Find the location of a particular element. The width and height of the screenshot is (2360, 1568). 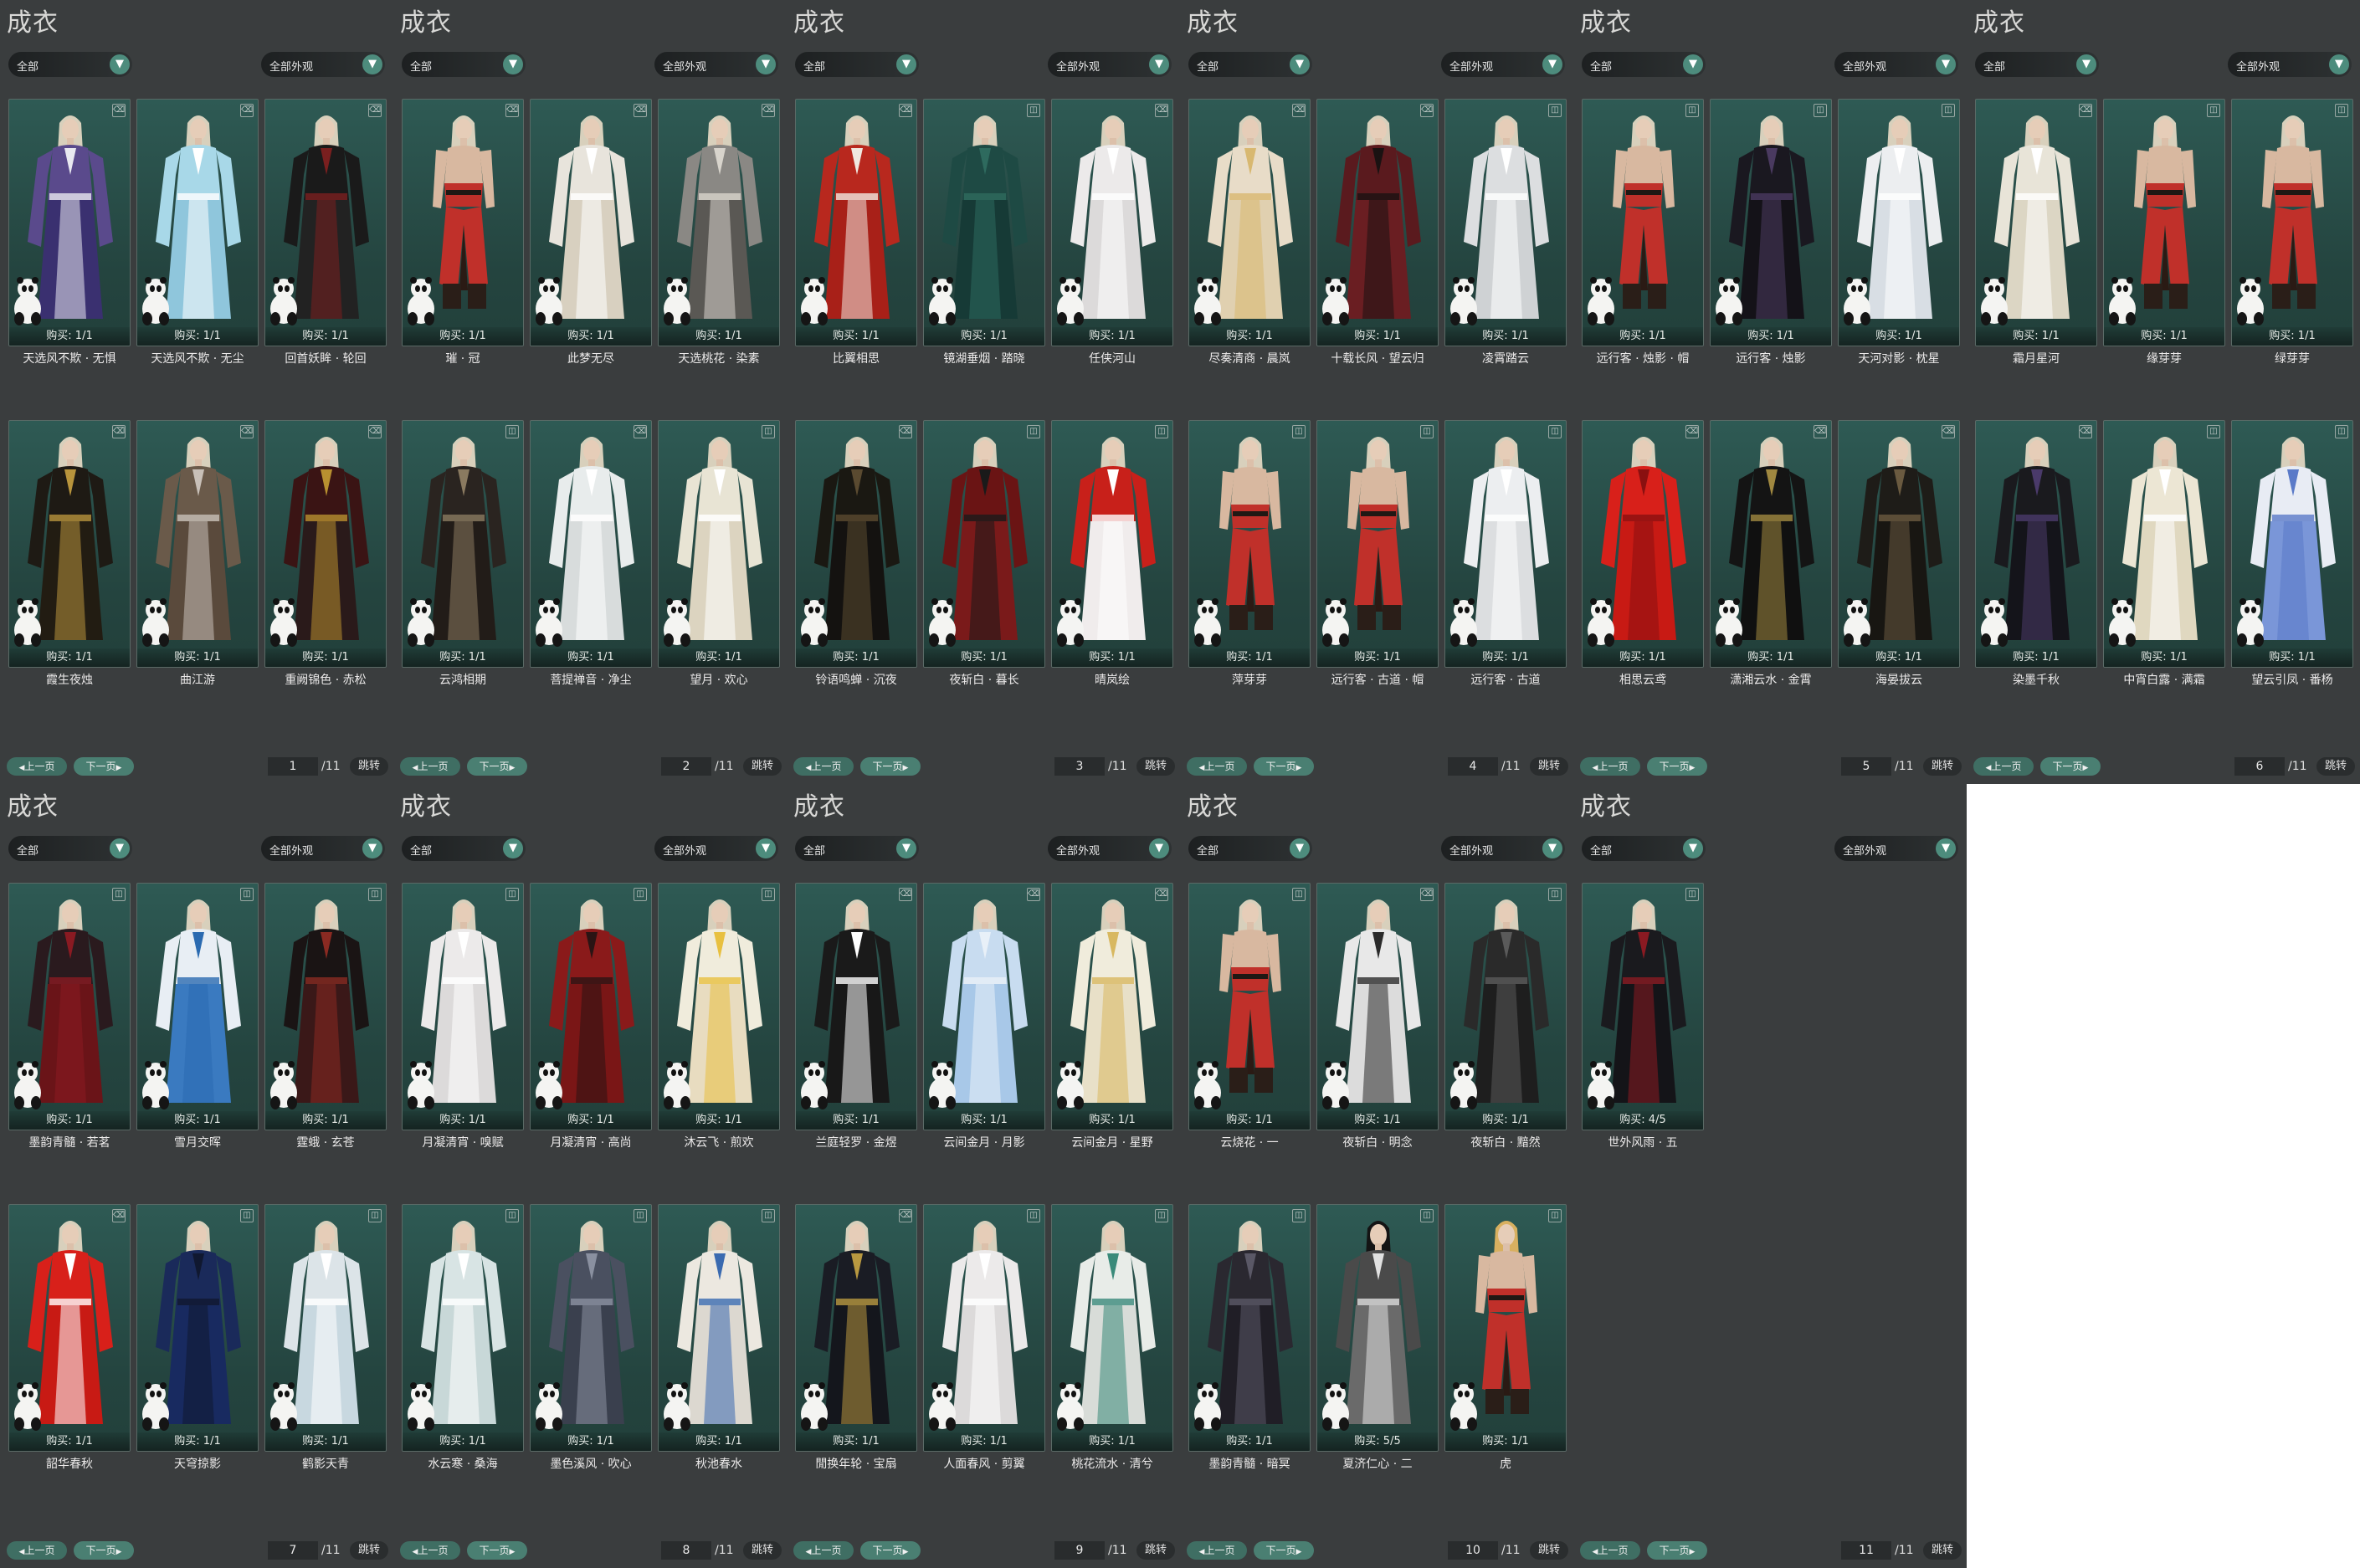

page-number-input: 2 is located at coordinates (686, 766).